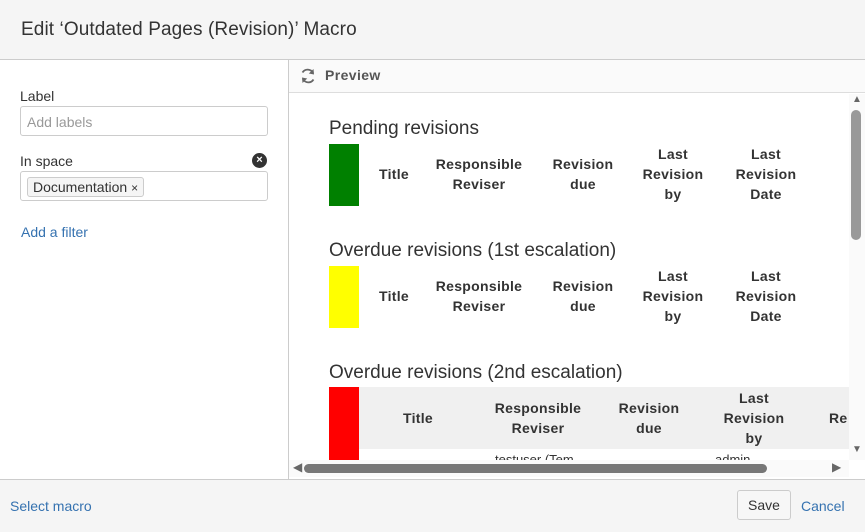  I want to click on labels-input: Add labels, so click(144, 121).